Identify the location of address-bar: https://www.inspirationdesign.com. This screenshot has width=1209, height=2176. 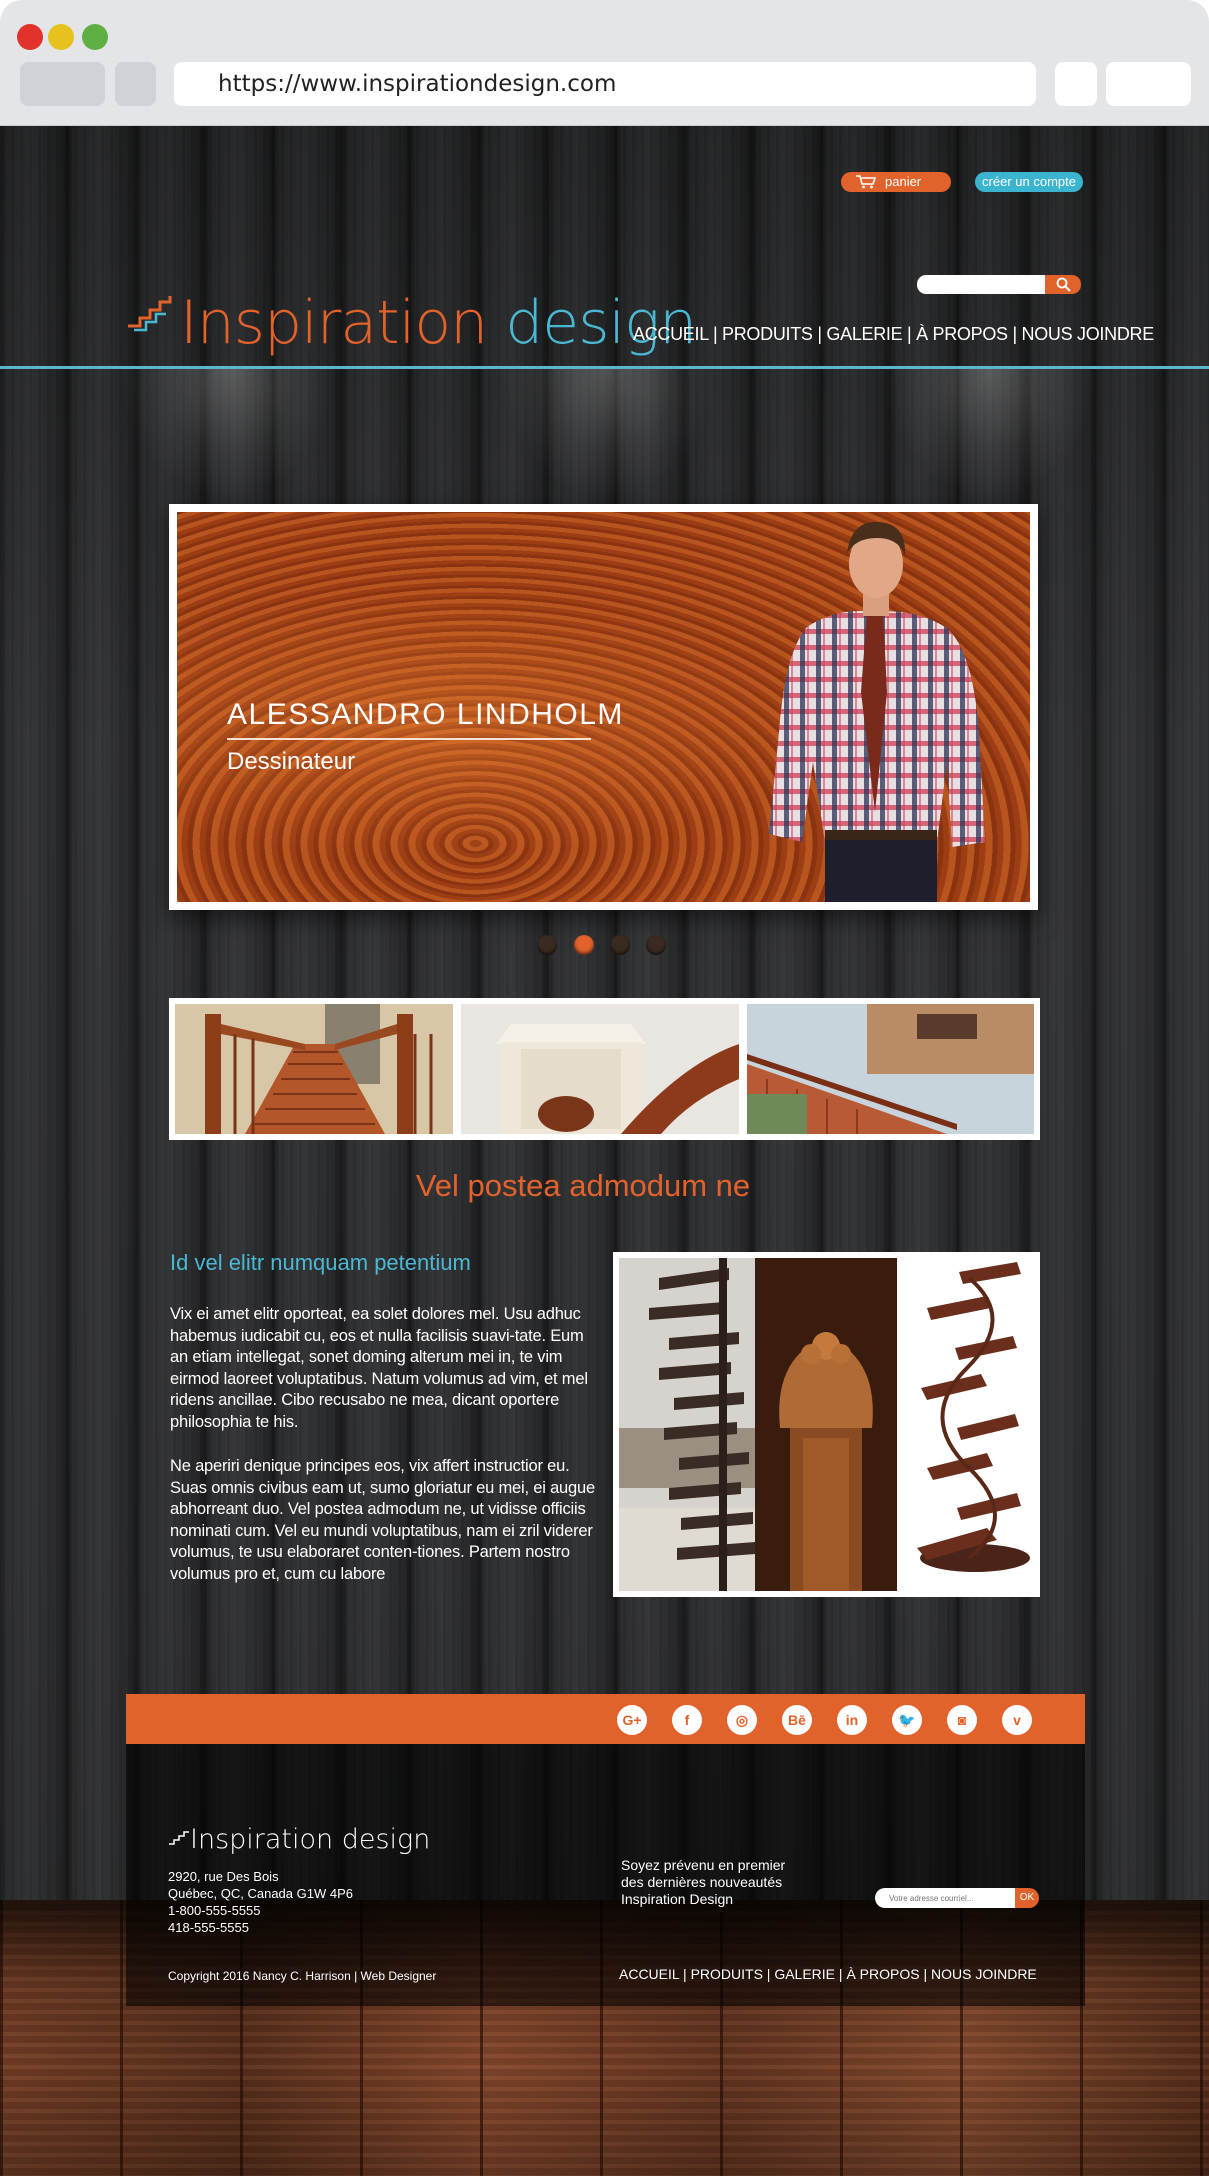
(605, 84).